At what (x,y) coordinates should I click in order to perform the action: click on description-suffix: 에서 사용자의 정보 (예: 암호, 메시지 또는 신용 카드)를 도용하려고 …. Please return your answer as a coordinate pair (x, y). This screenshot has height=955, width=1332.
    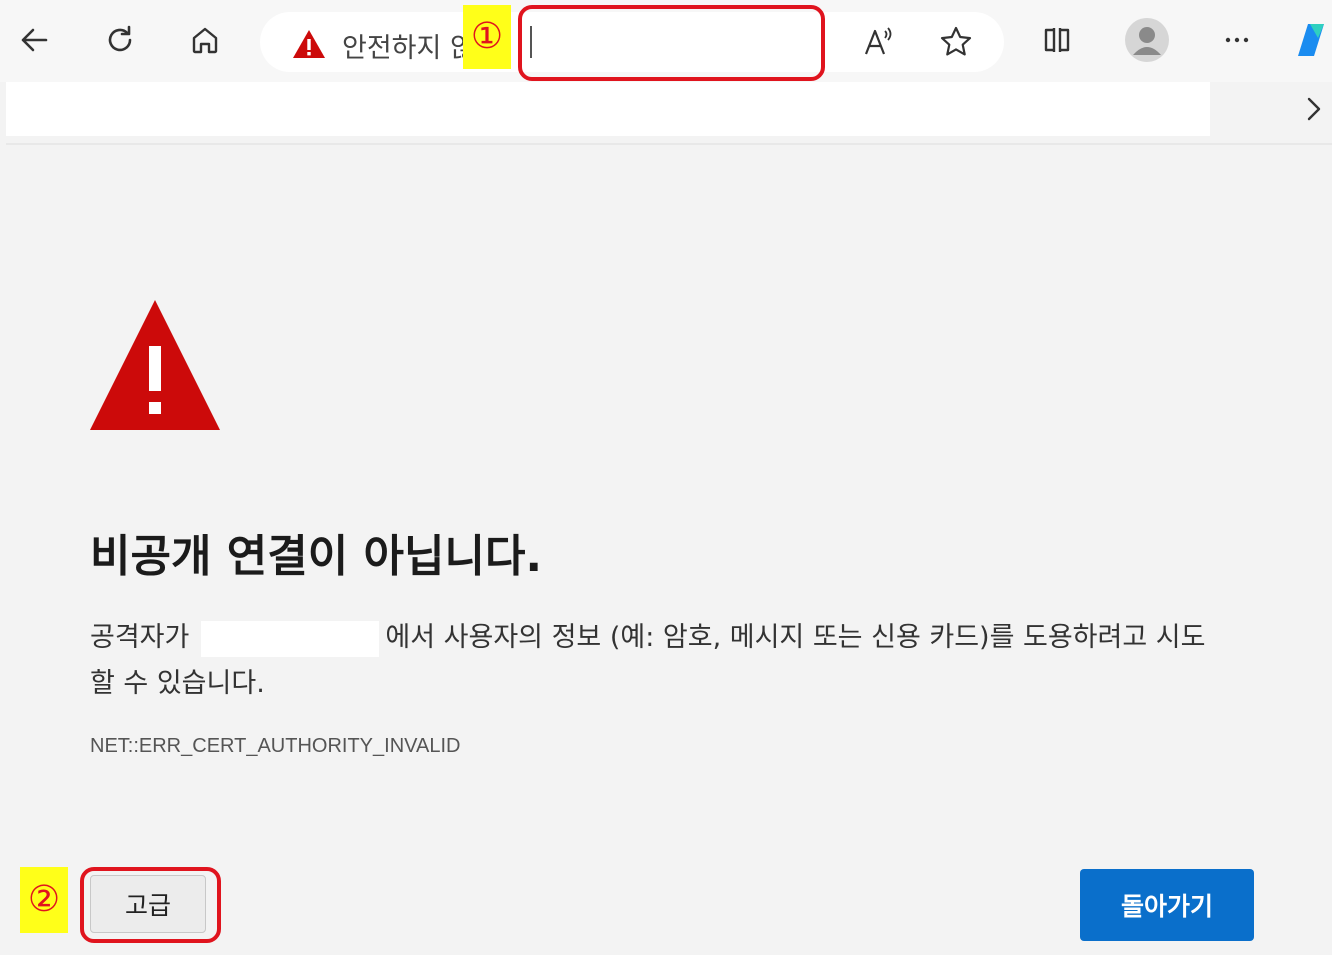
    Looking at the image, I should click on (795, 637).